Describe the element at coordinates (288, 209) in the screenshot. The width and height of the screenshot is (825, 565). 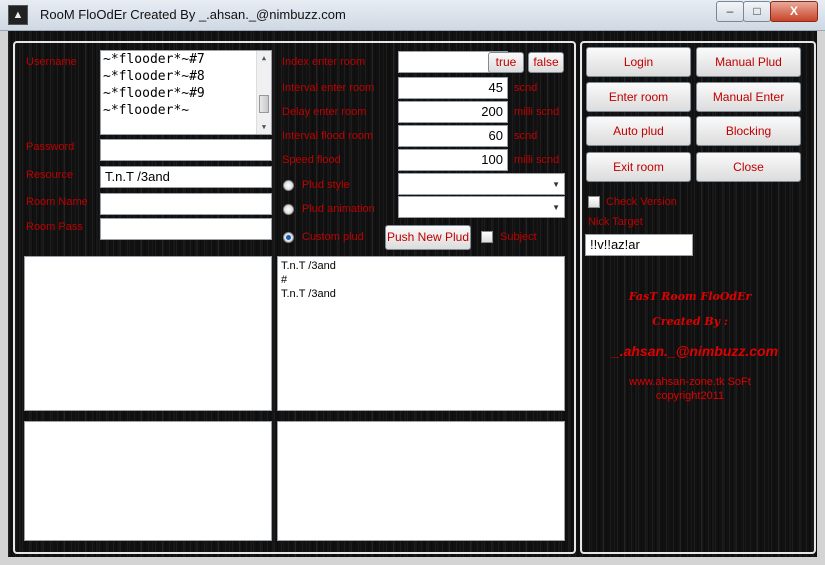
I see `plud-animation-radio` at that location.